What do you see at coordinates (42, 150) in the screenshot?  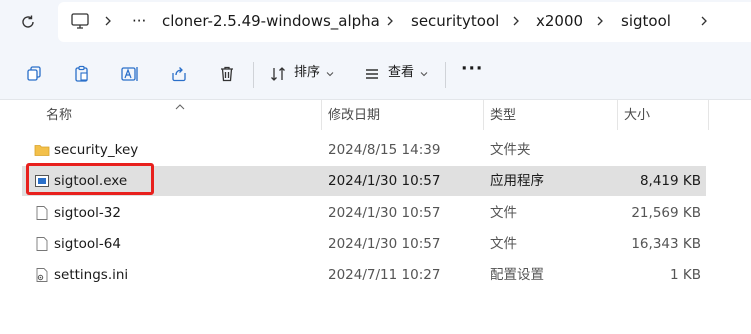 I see `folder-icon` at bounding box center [42, 150].